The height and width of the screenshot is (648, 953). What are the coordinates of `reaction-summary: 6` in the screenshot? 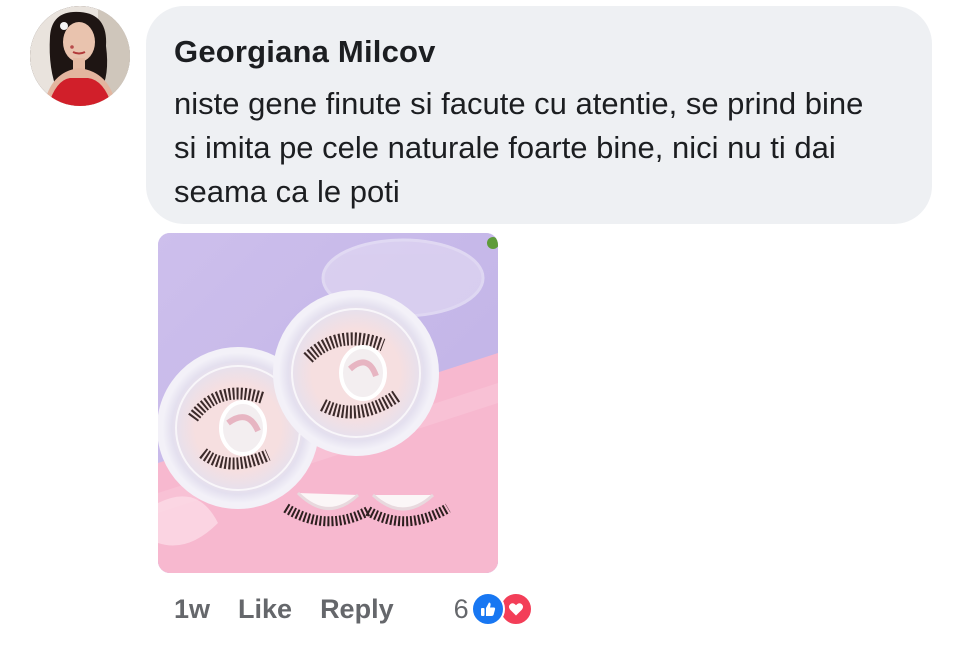 It's located at (493, 609).